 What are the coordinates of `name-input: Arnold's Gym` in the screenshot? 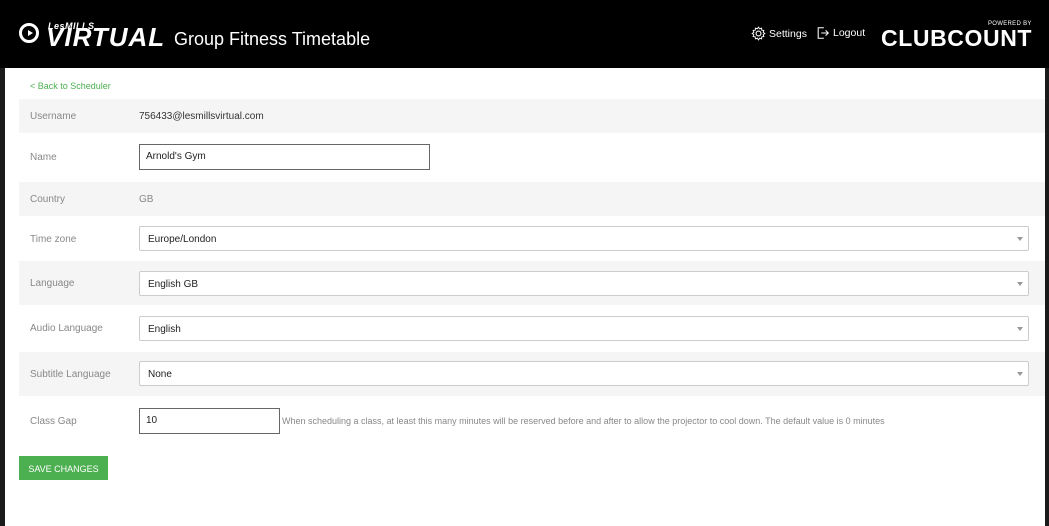 It's located at (284, 157).